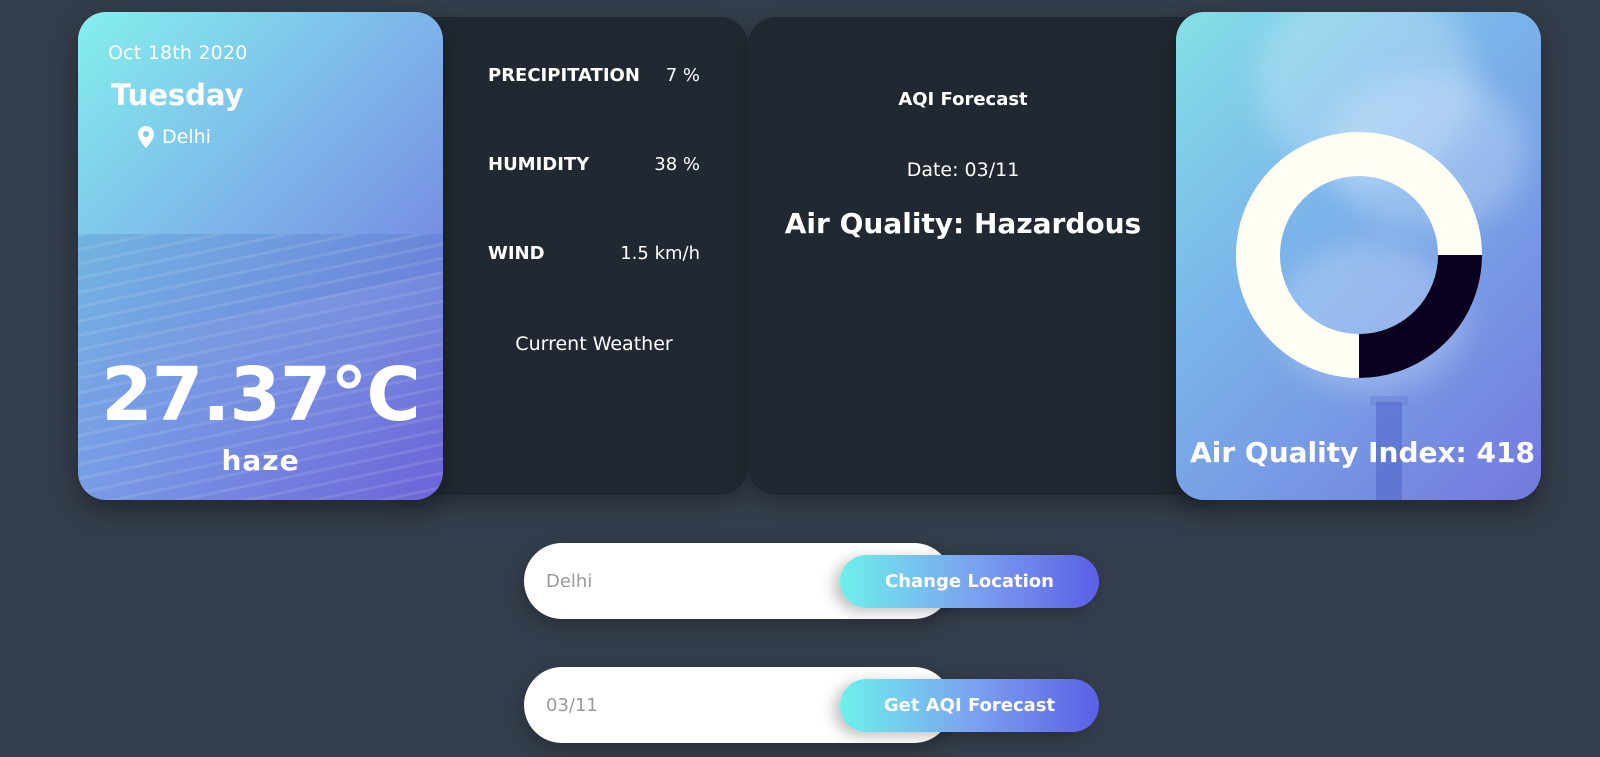 The height and width of the screenshot is (757, 1600). I want to click on humidity-label: HUMIDITY, so click(539, 164).